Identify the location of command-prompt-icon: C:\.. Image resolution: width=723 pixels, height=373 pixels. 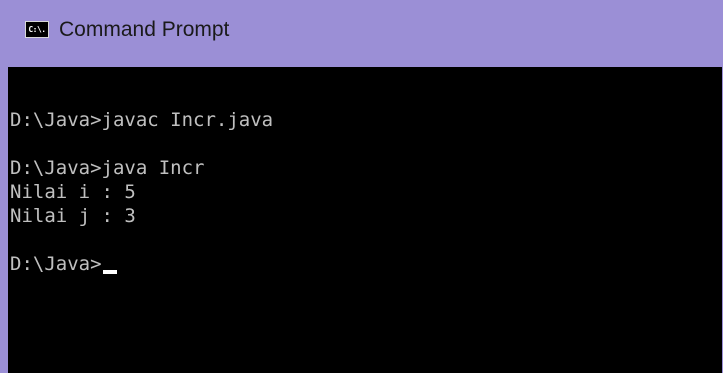
(37, 29).